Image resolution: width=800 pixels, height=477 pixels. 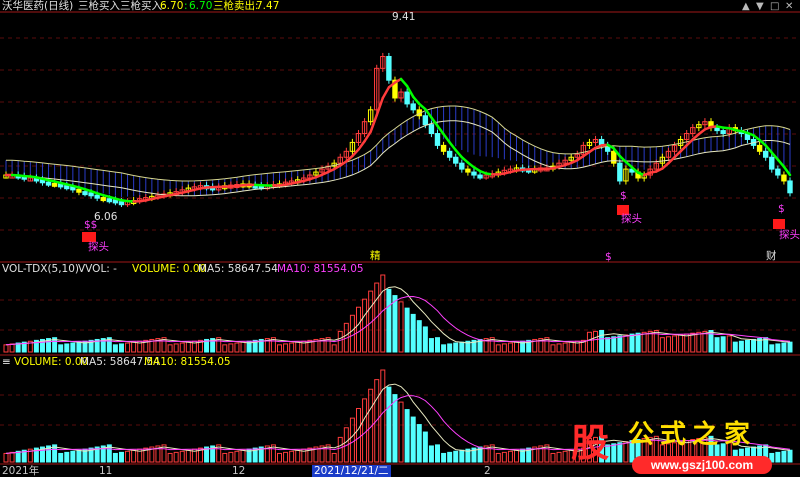 I want to click on date-2: 2, so click(x=487, y=471).